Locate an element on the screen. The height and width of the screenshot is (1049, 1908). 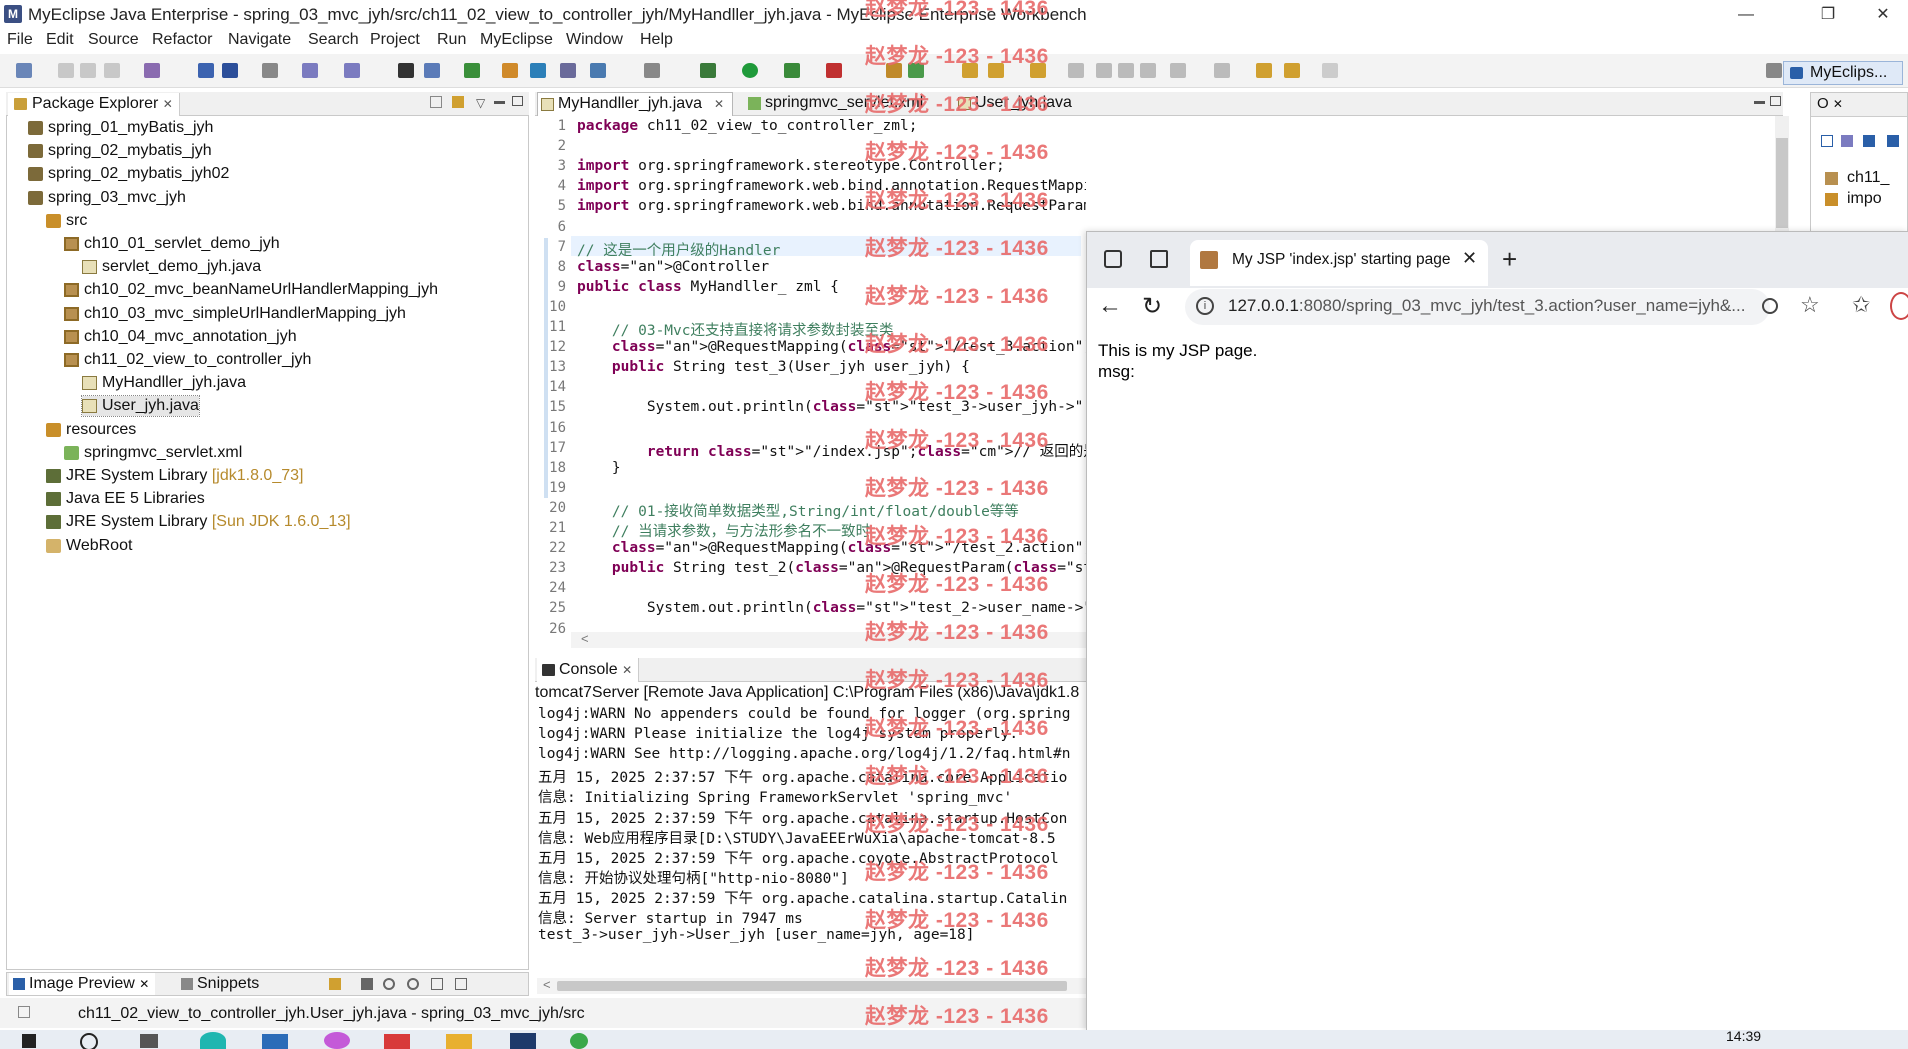
debug-icon is located at coordinates (708, 70).